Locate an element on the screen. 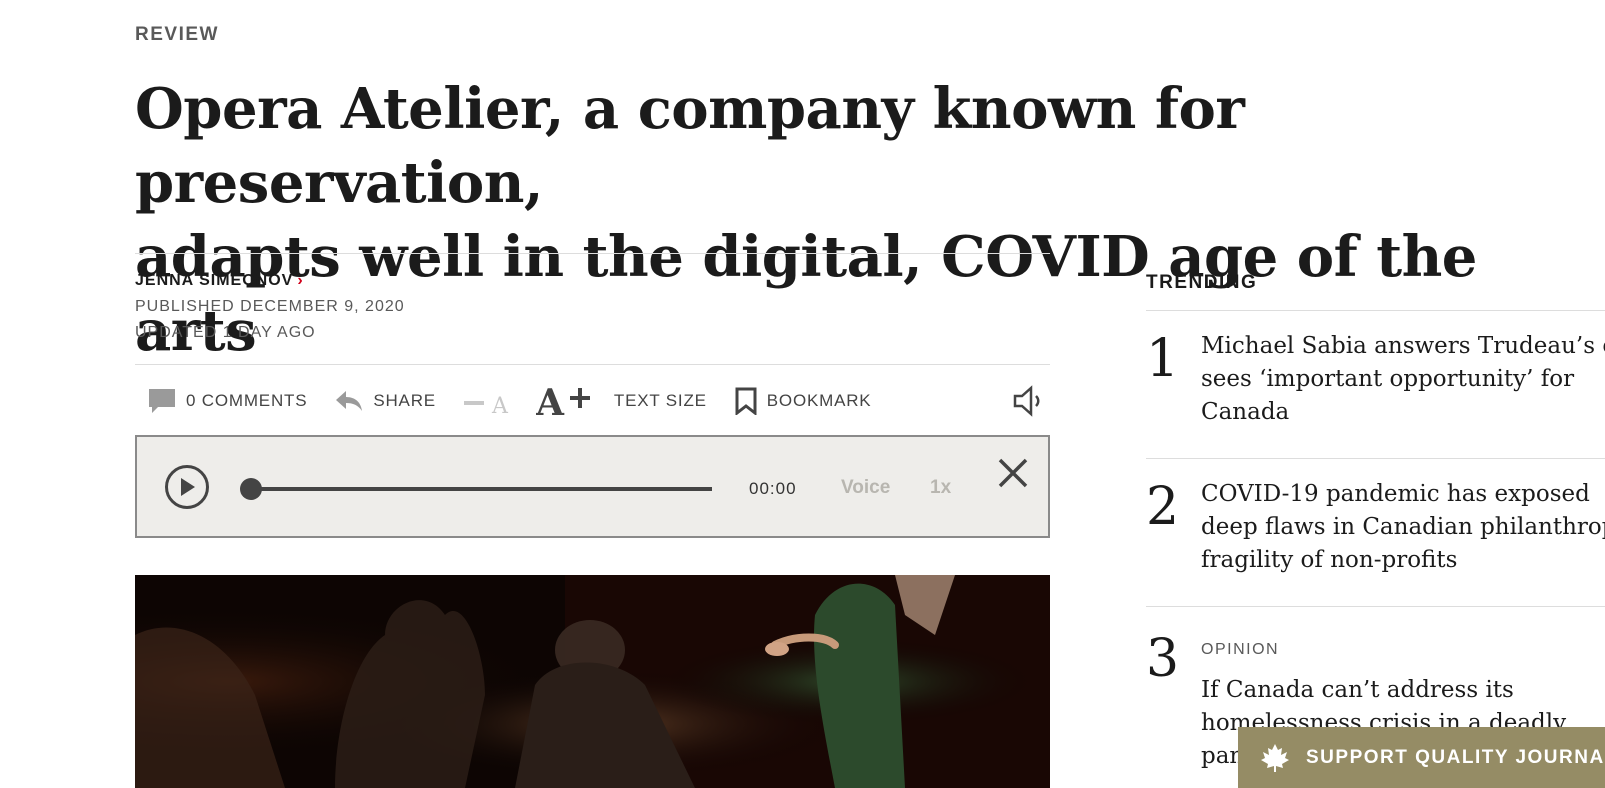 The height and width of the screenshot is (788, 1605). text-size-control: A A TEXT SIZE is located at coordinates (585, 401).